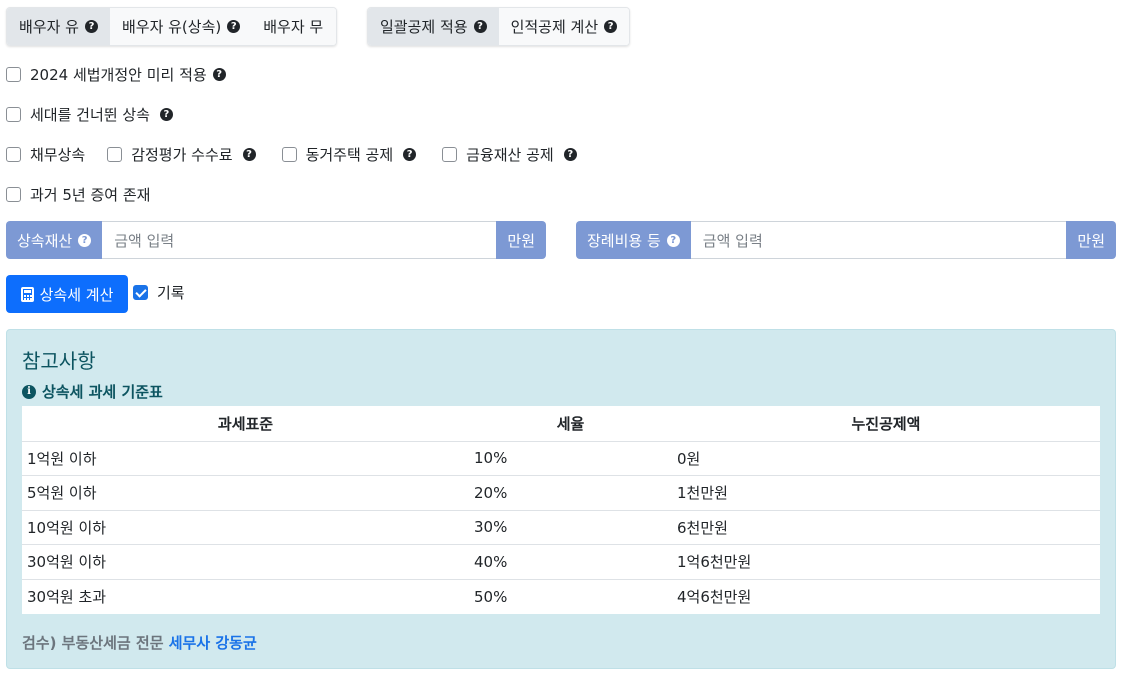 This screenshot has width=1125, height=675. I want to click on debt-checkbox, so click(13, 154).